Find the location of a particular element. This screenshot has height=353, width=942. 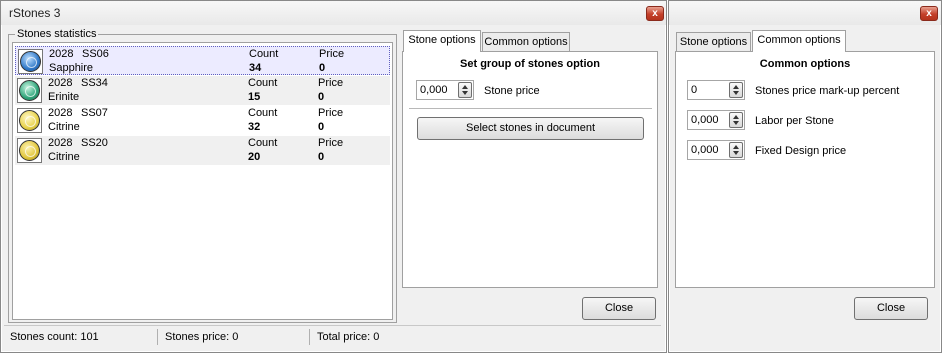

stones-price-status: Stones price: 0 is located at coordinates (202, 337).